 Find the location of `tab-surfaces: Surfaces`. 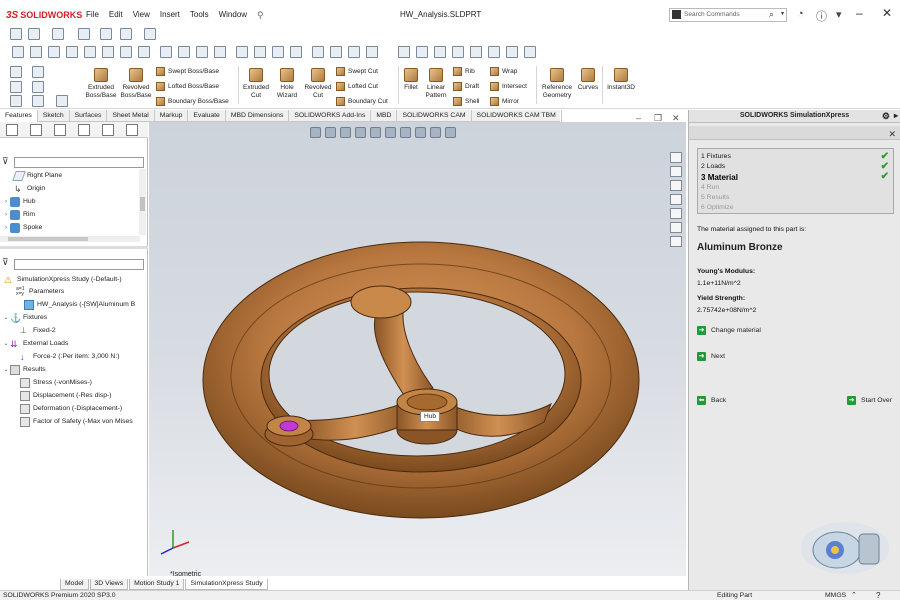

tab-surfaces: Surfaces is located at coordinates (89, 116).